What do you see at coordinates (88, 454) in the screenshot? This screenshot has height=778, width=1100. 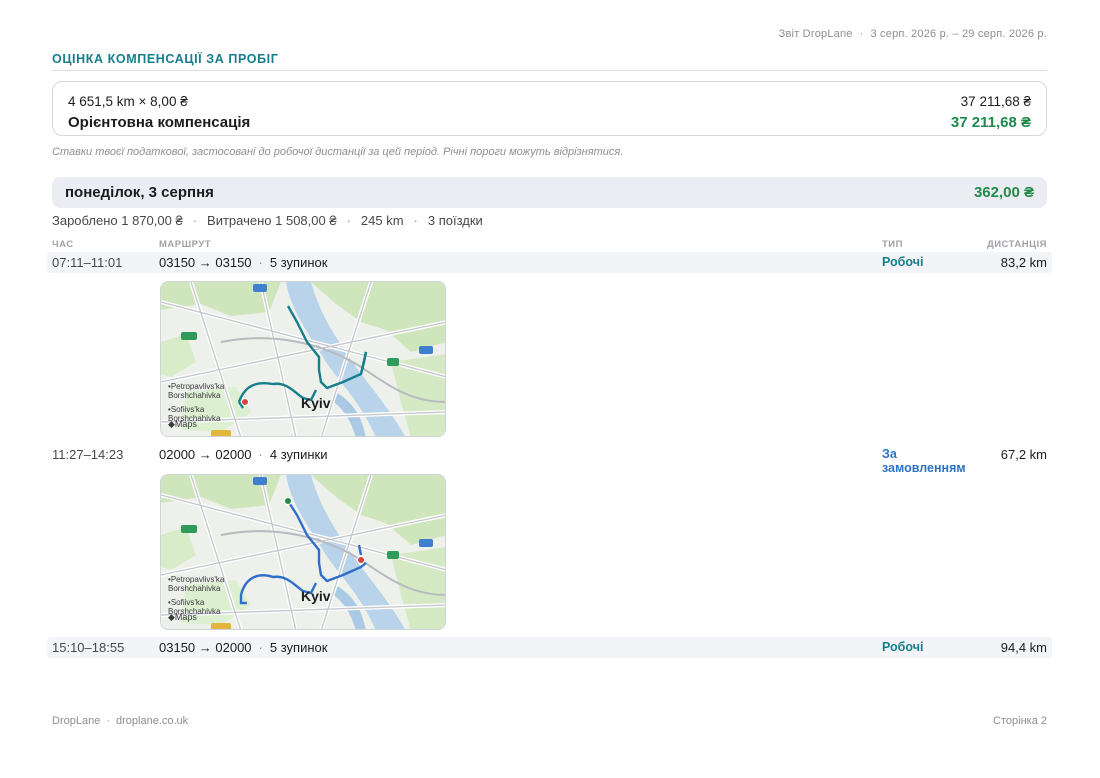 I see `trip-time: 11:27–14:23` at bounding box center [88, 454].